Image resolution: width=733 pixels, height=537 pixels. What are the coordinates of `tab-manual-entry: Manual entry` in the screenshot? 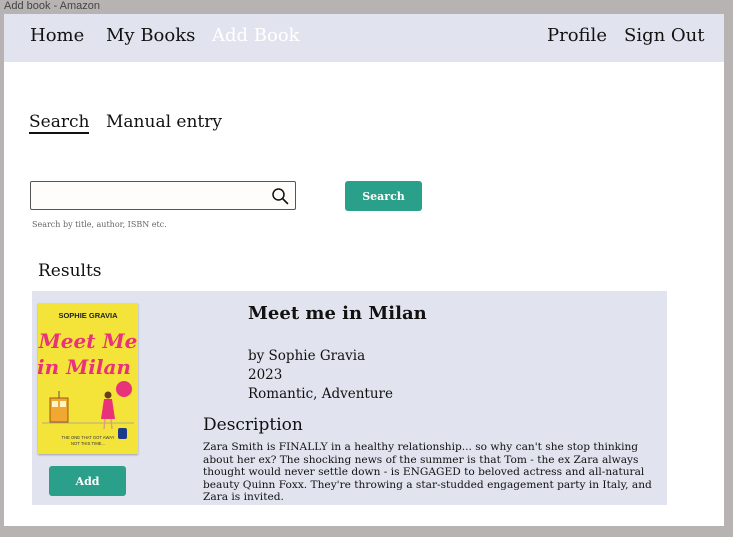 It's located at (164, 122).